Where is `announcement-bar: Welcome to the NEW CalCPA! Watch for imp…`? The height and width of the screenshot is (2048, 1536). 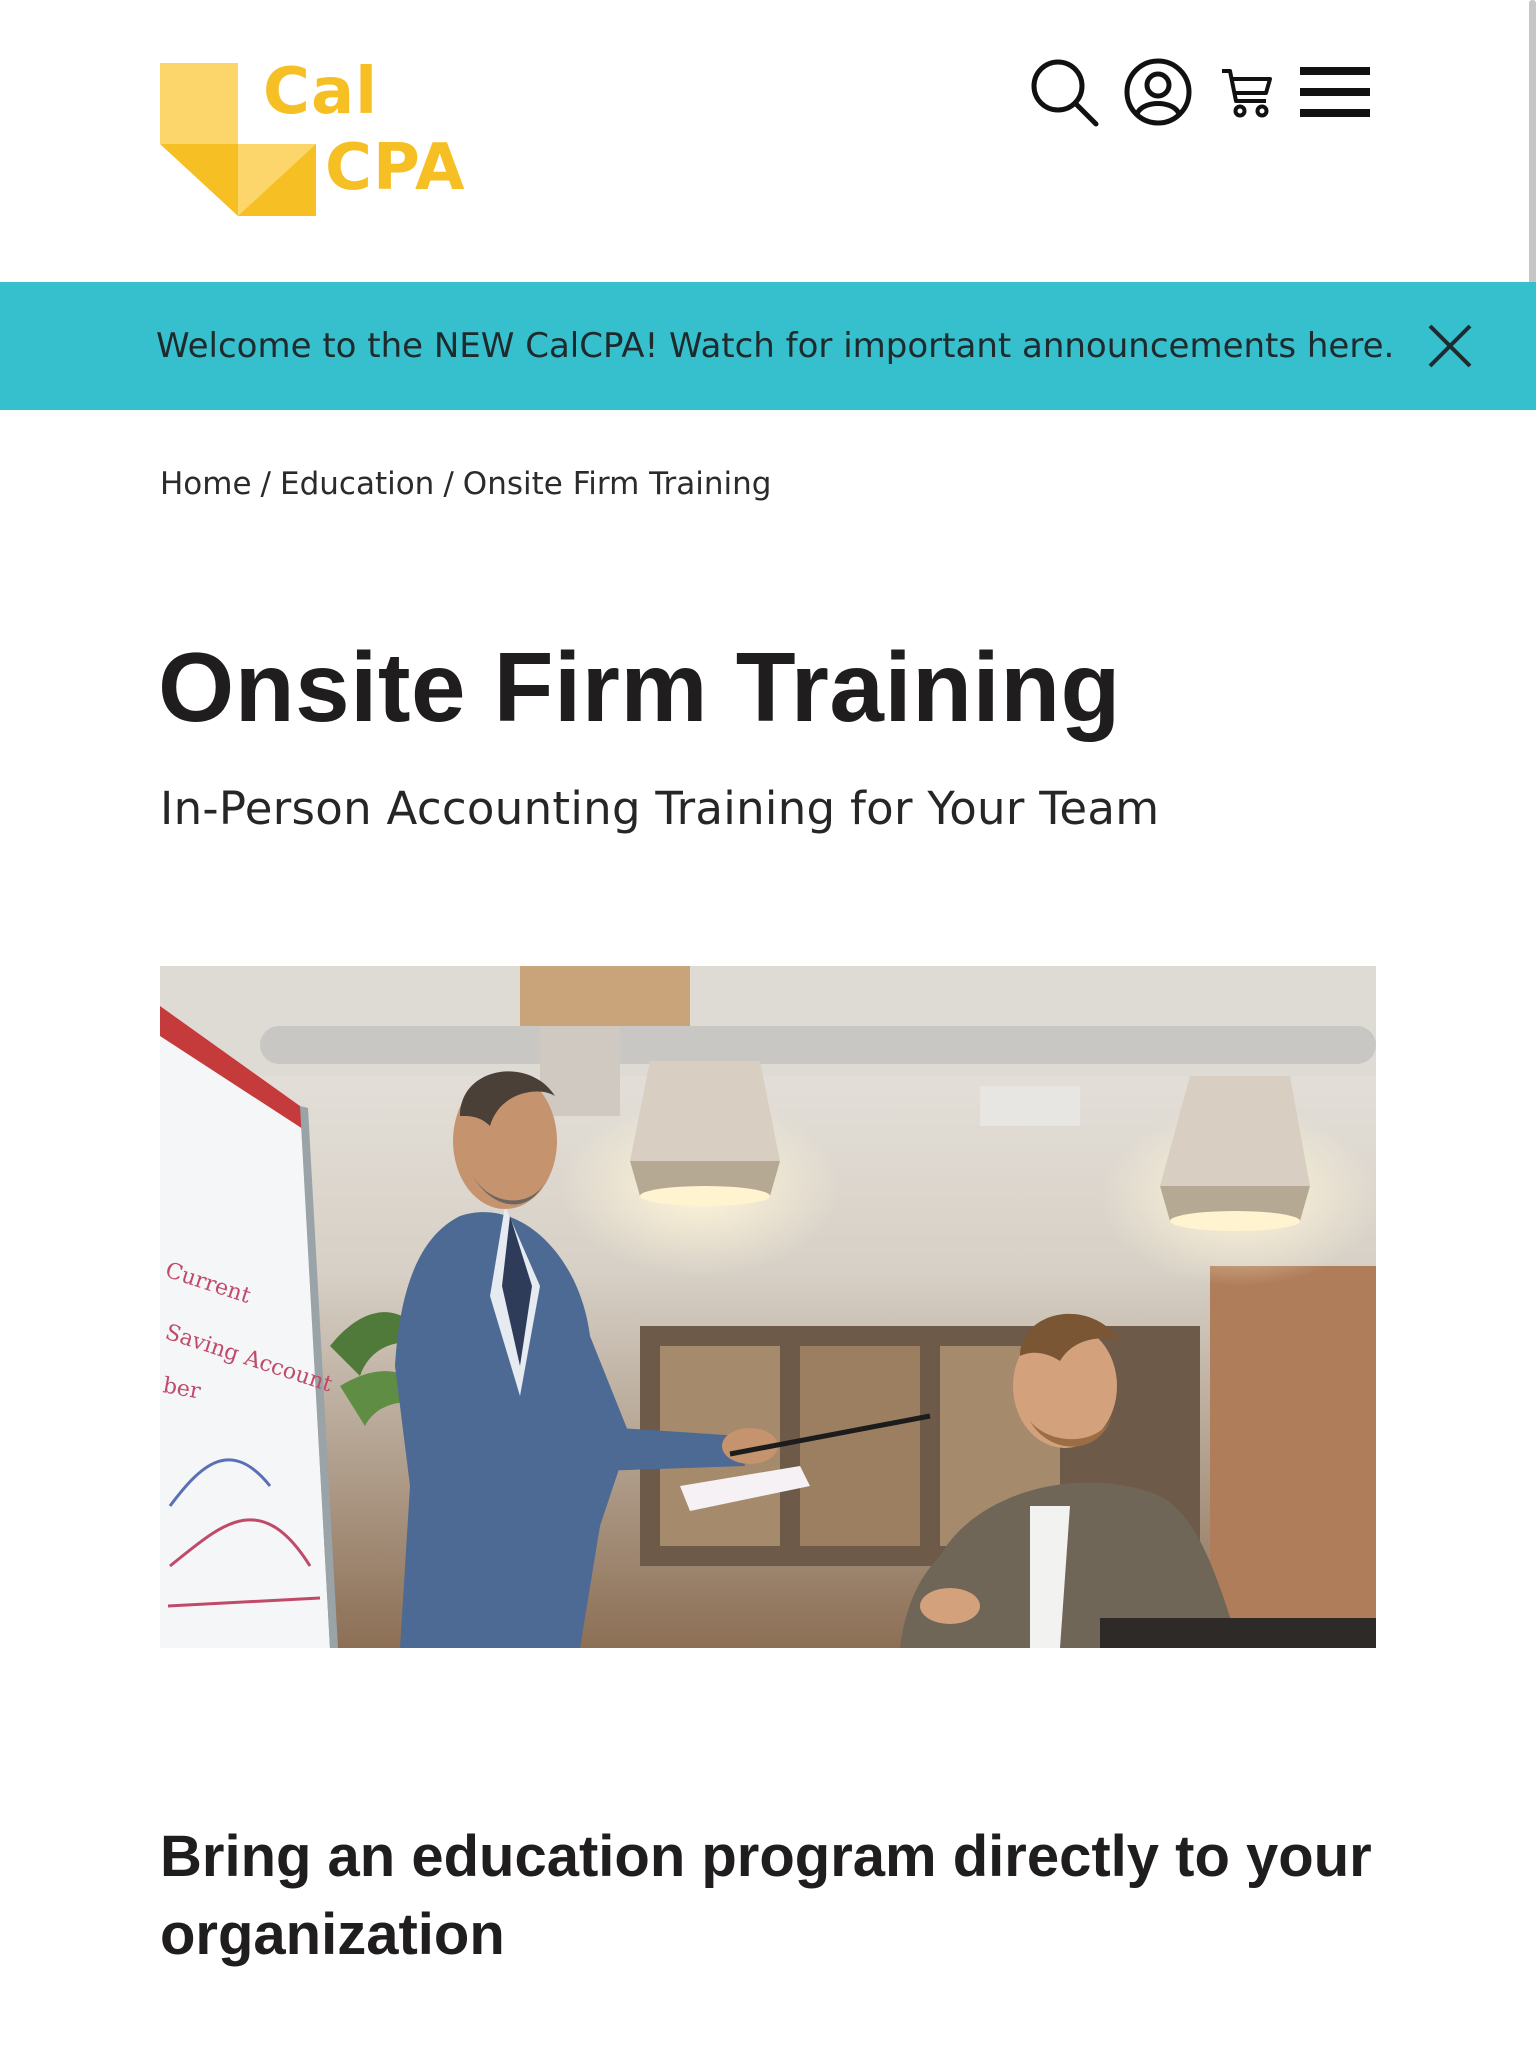
announcement-bar: Welcome to the NEW CalCPA! Watch for imp… is located at coordinates (768, 346).